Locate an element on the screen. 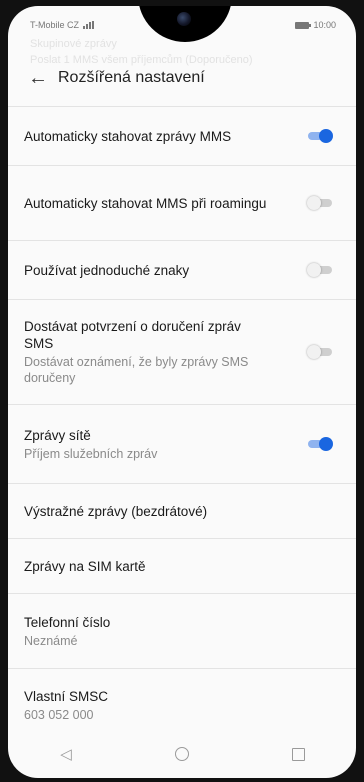  setting-emergency-alerts: Výstražné zprávy (bezdrátové) is located at coordinates (182, 510).